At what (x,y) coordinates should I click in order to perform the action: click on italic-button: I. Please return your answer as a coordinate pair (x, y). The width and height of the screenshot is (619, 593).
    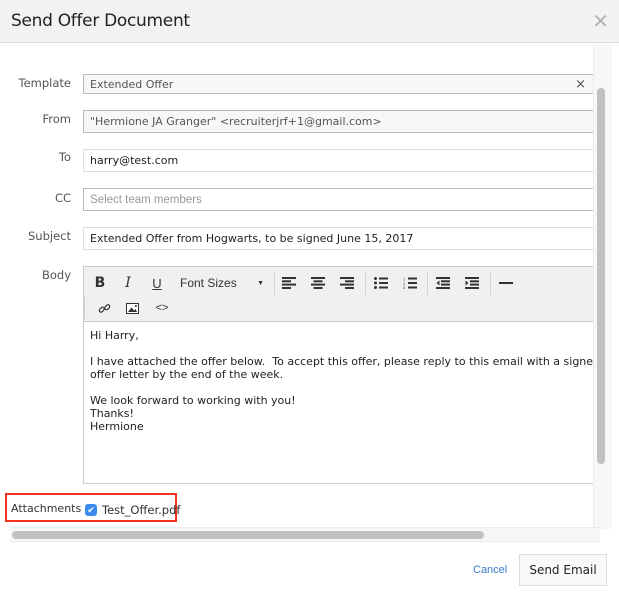
    Looking at the image, I should click on (128, 283).